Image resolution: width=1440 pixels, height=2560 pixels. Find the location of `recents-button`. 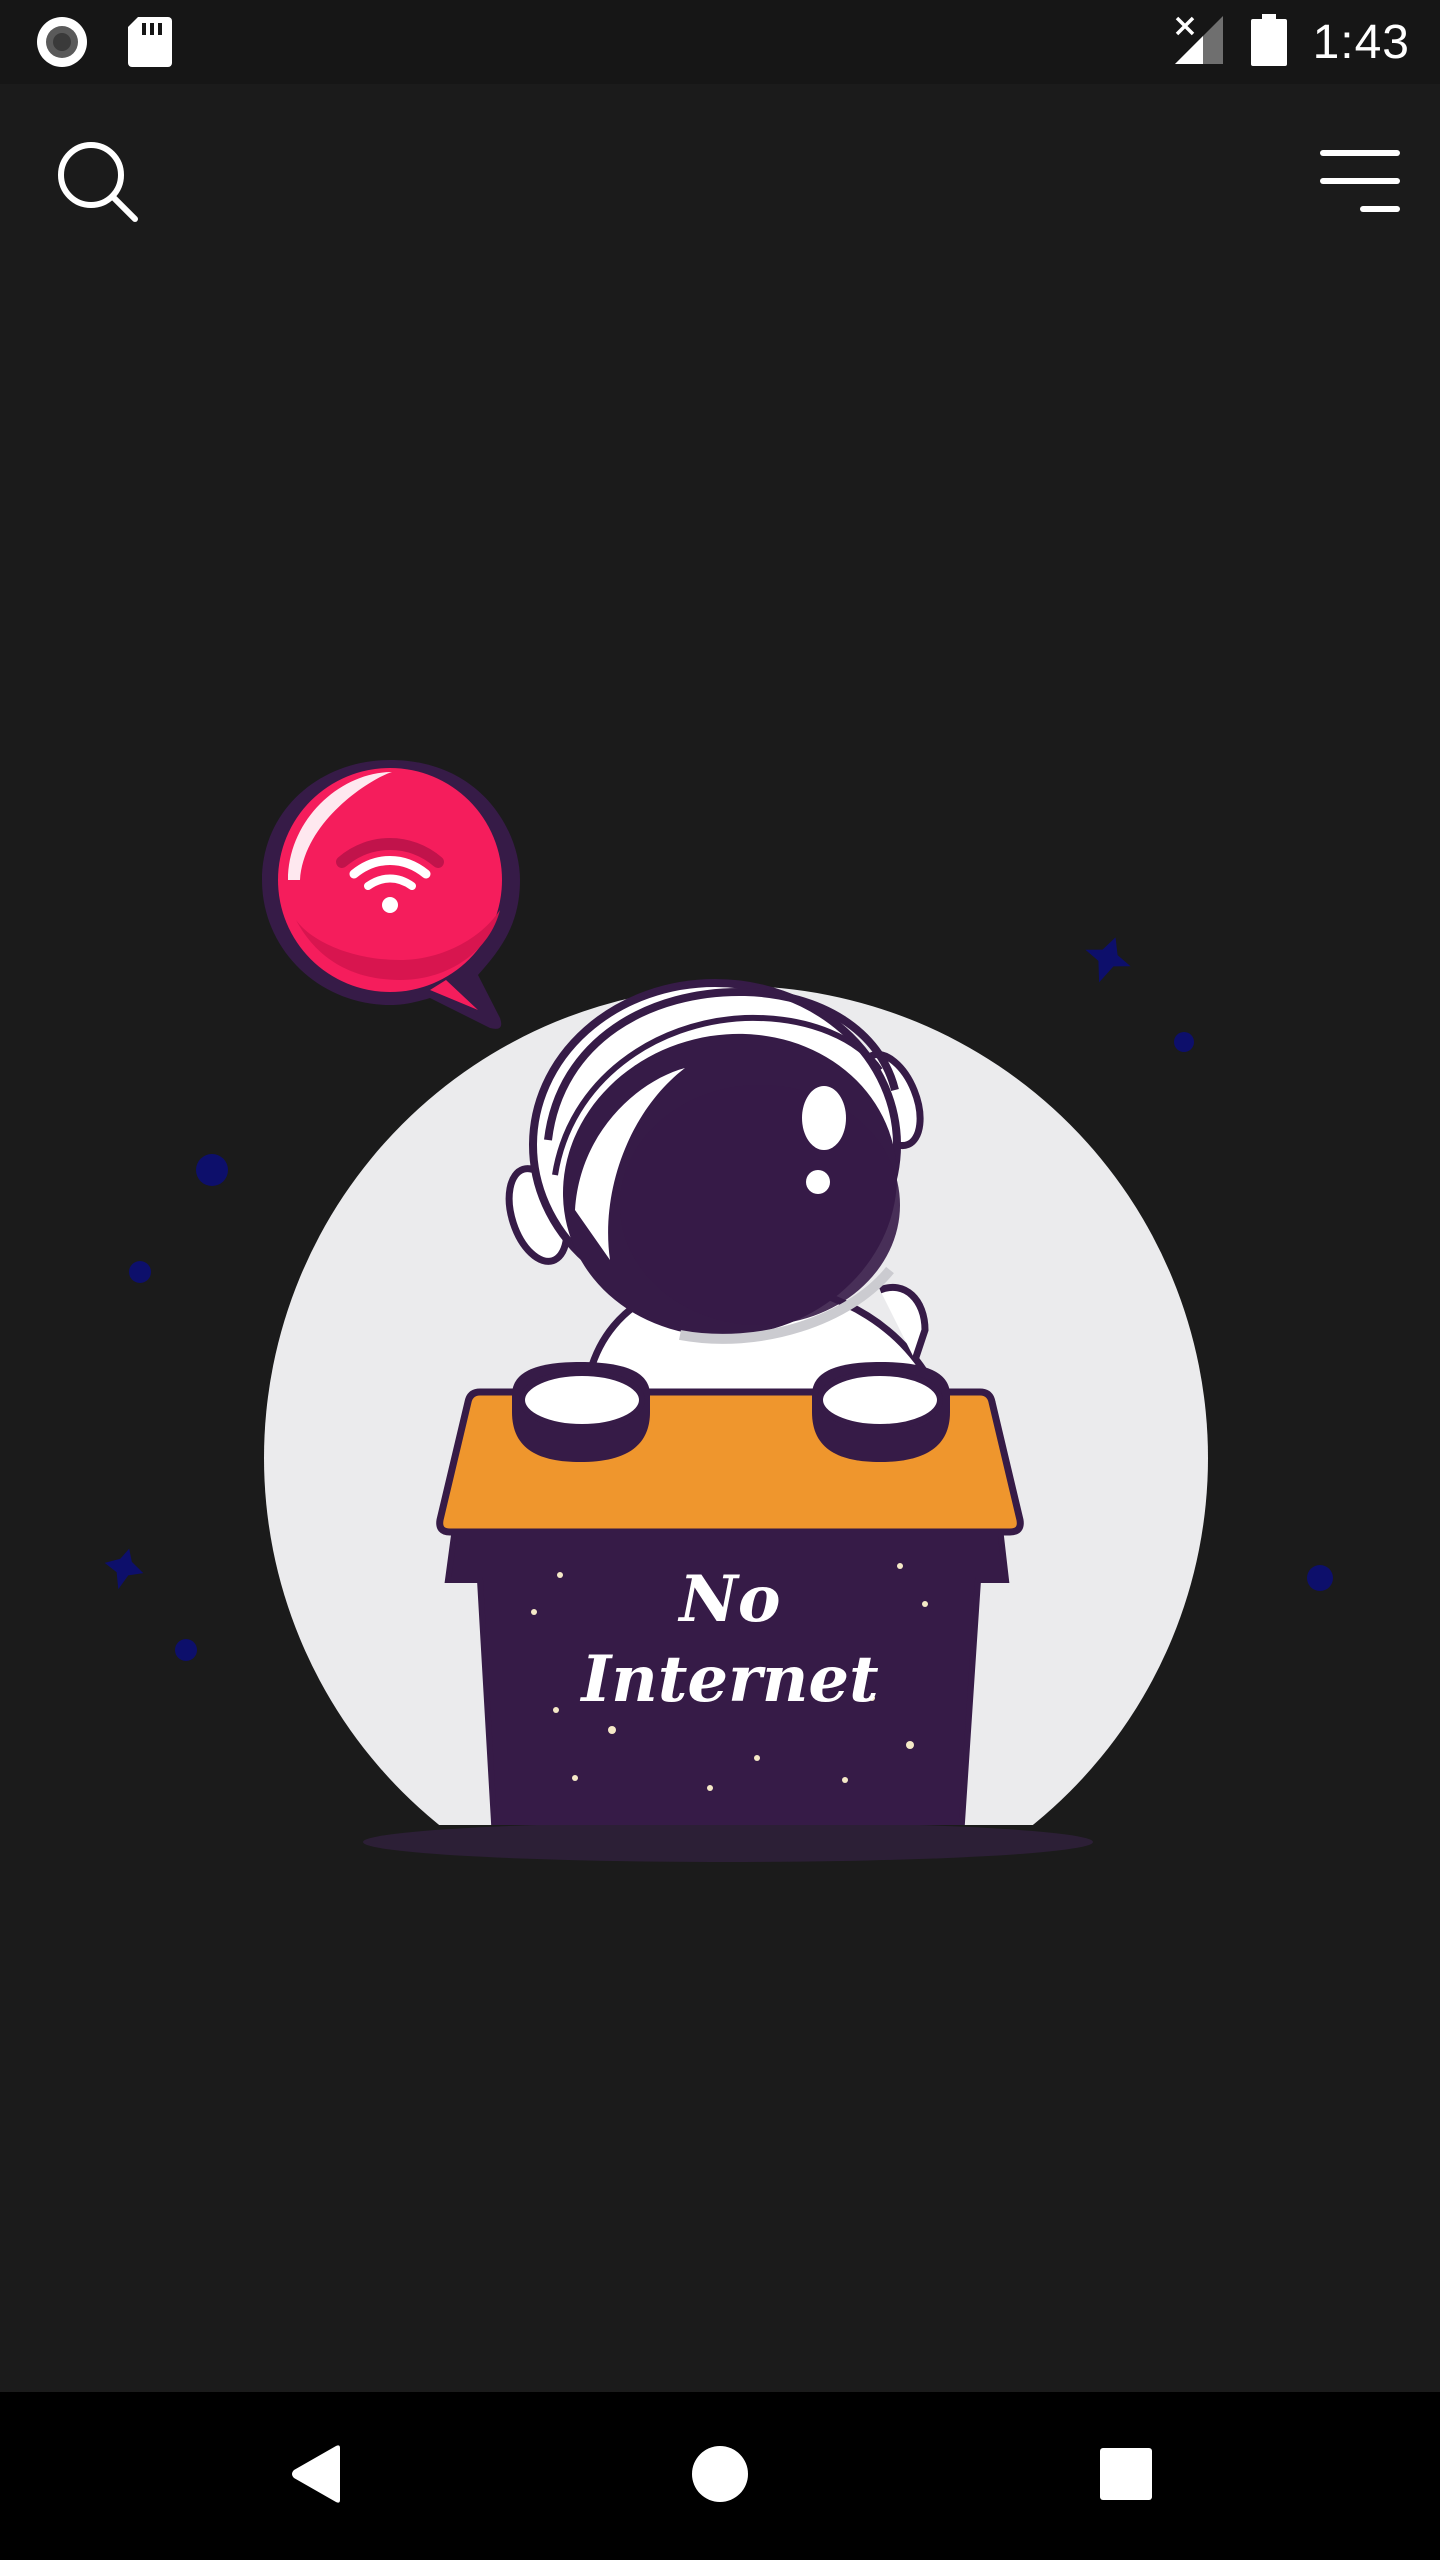

recents-button is located at coordinates (1126, 2476).